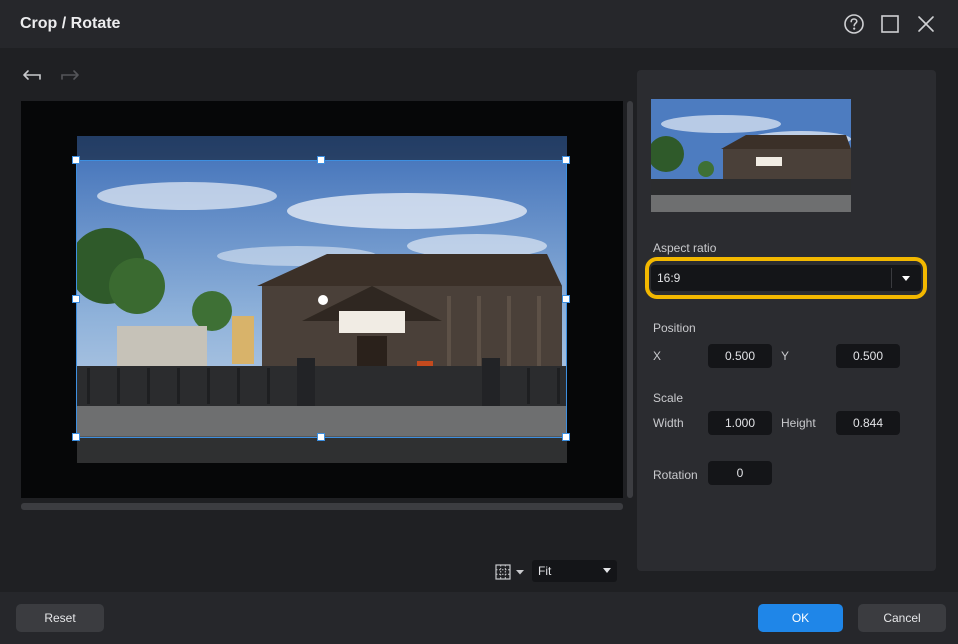 Image resolution: width=958 pixels, height=644 pixels. I want to click on crop-handle-top-right, so click(566, 160).